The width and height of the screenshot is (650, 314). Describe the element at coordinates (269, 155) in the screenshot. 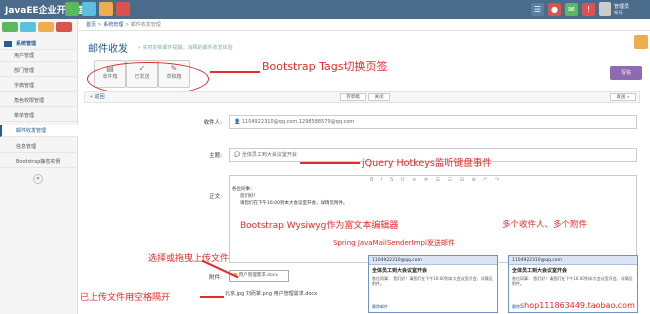

I see `subject-value: 全体员工到大会议室开会` at that location.